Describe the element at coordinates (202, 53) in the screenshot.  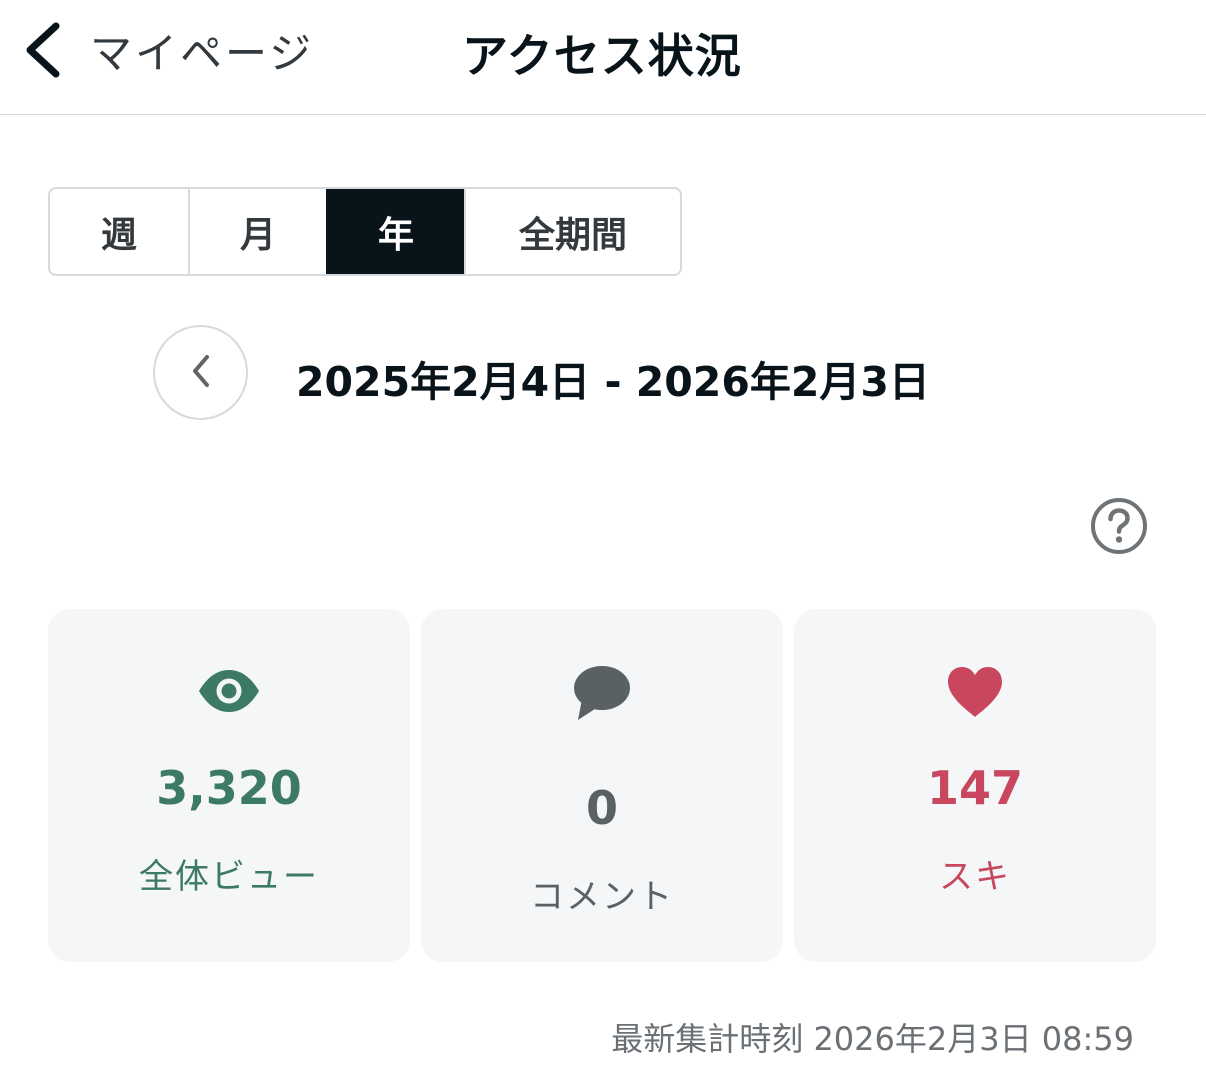
I see `back-label: マイページ` at that location.